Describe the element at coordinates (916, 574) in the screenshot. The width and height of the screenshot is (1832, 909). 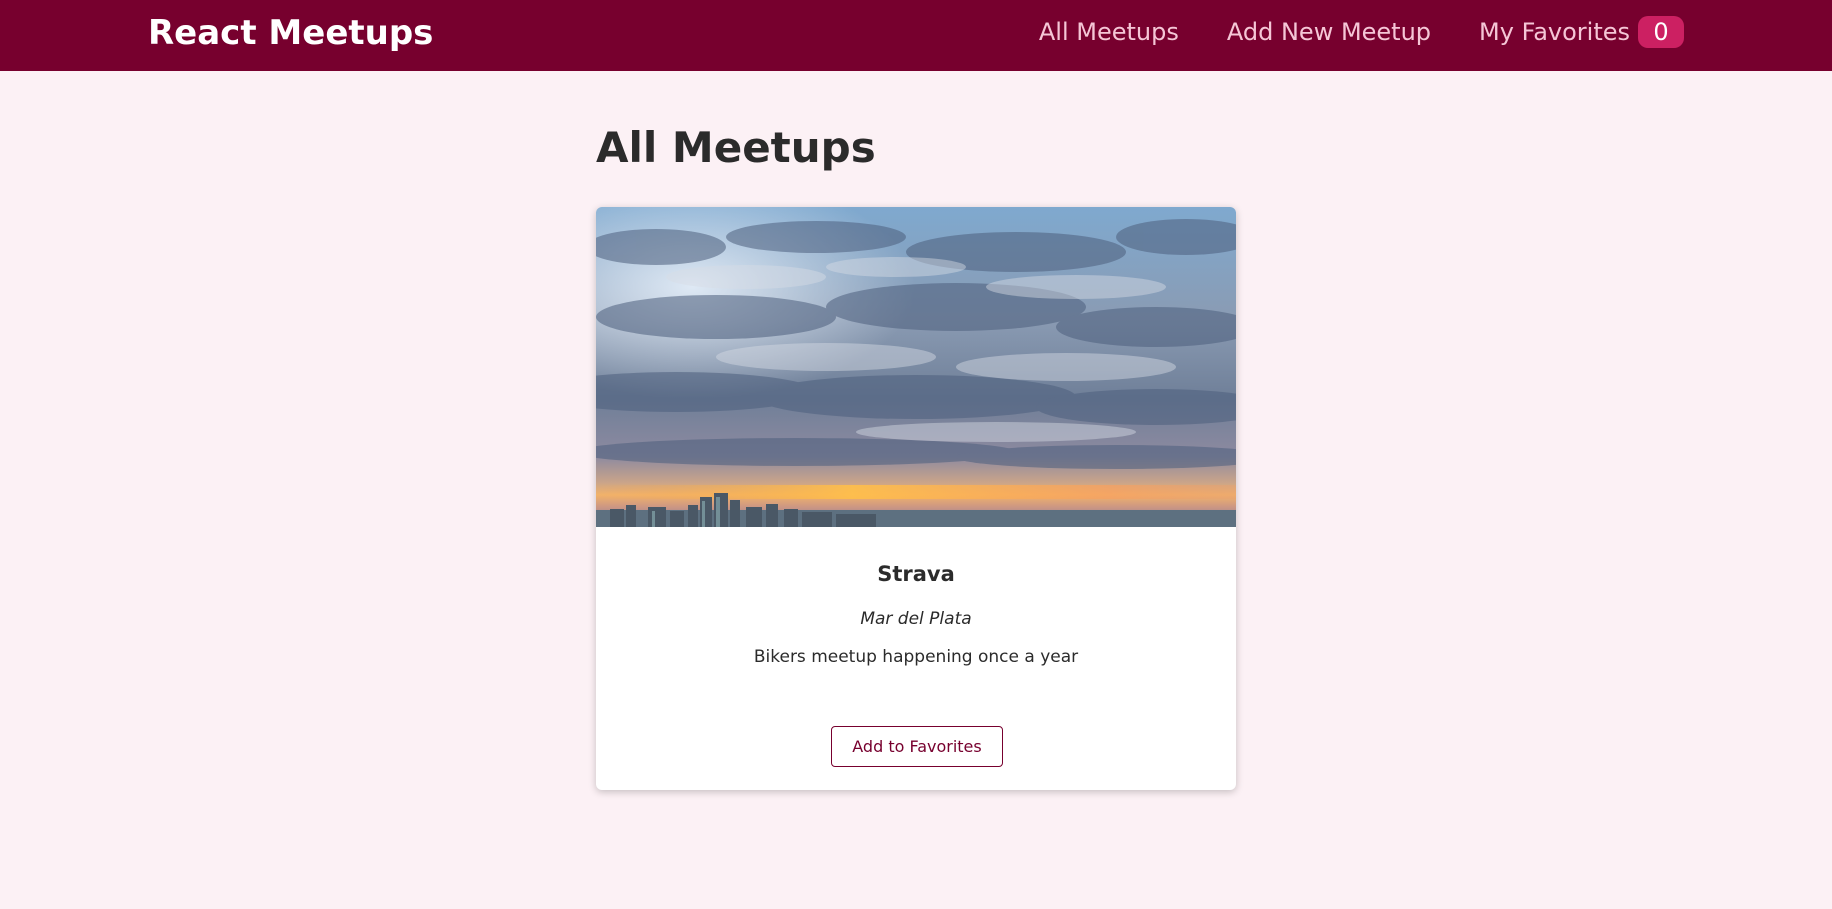
I see `meetup-title: Strava` at that location.